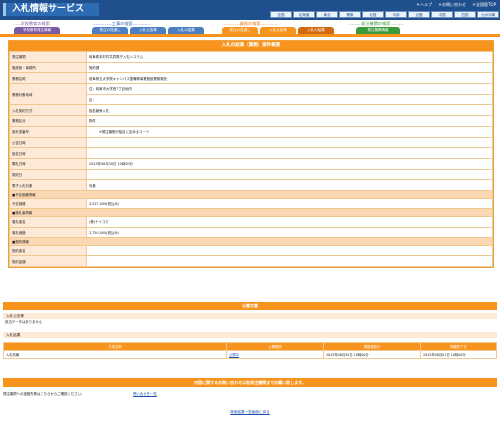  What do you see at coordinates (48, 131) in the screenshot?
I see `detail-label: 設計書番号` at bounding box center [48, 131].